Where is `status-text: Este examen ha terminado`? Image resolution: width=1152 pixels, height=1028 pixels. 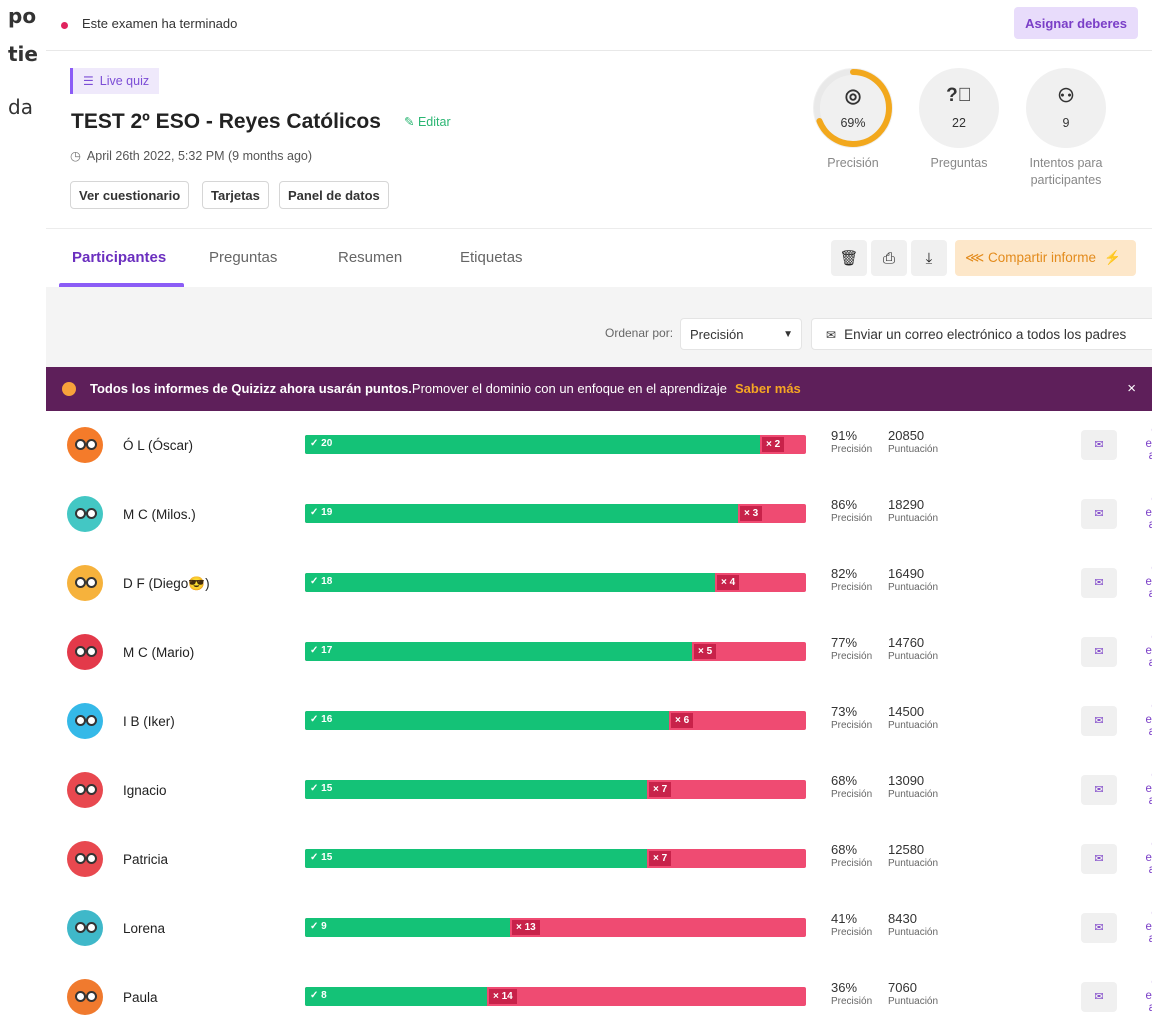 status-text: Este examen ha terminado is located at coordinates (160, 23).